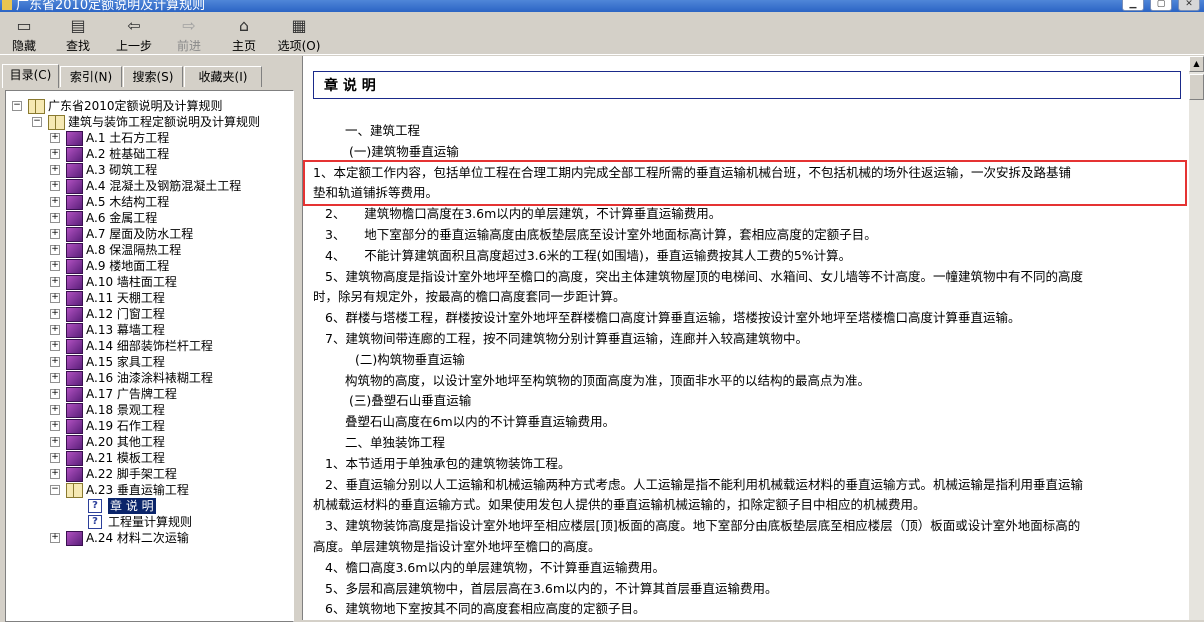 This screenshot has height=622, width=1204. Describe the element at coordinates (448, 463) in the screenshot. I see `content-line: 1、本节适用于单独承包的建筑物装饰工程。` at that location.